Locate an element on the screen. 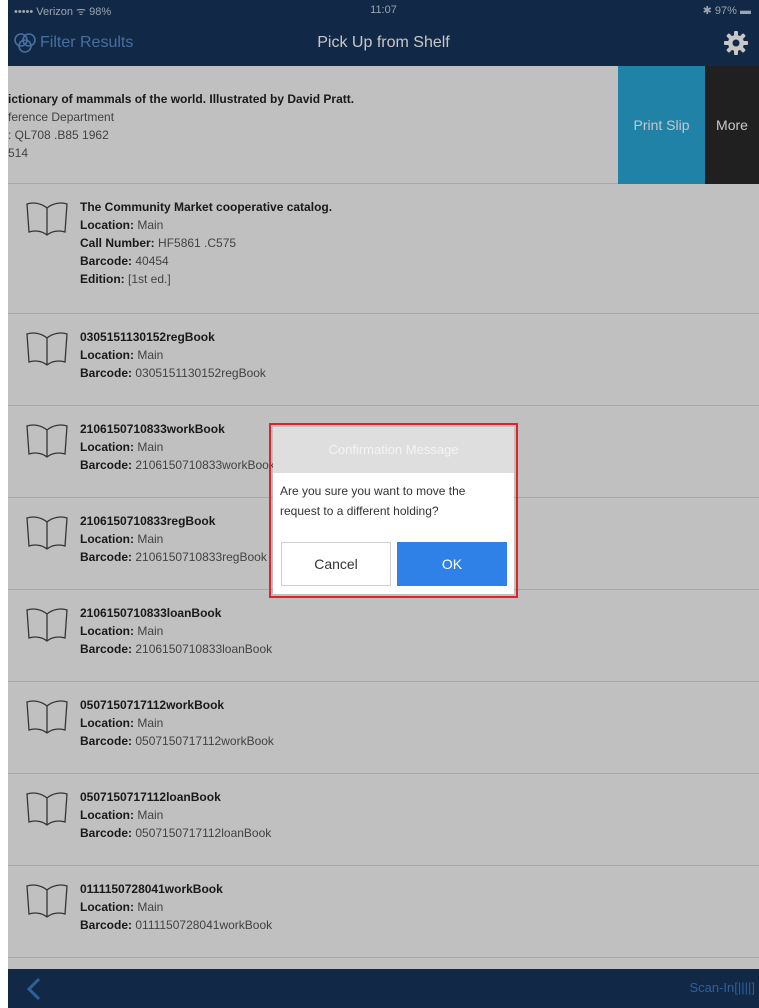 The height and width of the screenshot is (1008, 759). dialog-title: Confirmation Message is located at coordinates (393, 450).